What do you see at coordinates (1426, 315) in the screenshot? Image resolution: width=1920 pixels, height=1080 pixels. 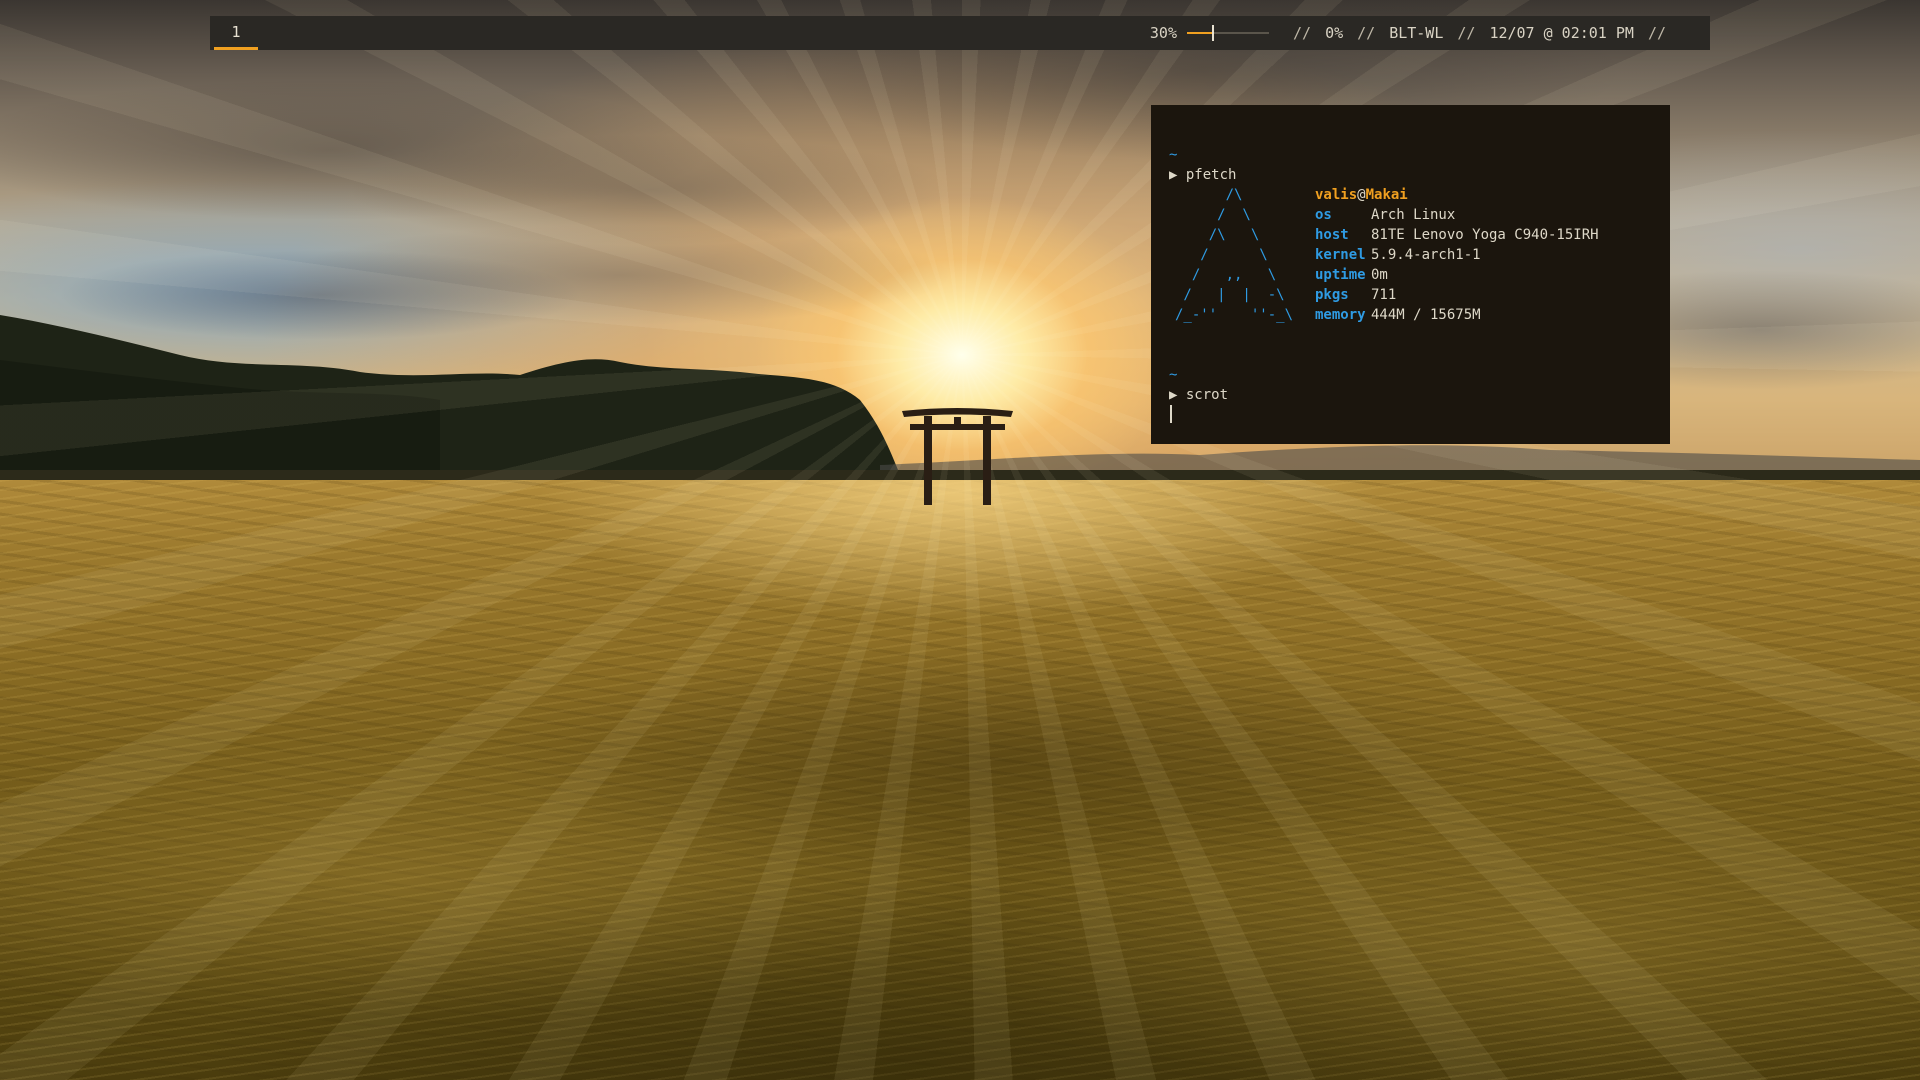 I see `info-value: 444M / 15675M` at bounding box center [1426, 315].